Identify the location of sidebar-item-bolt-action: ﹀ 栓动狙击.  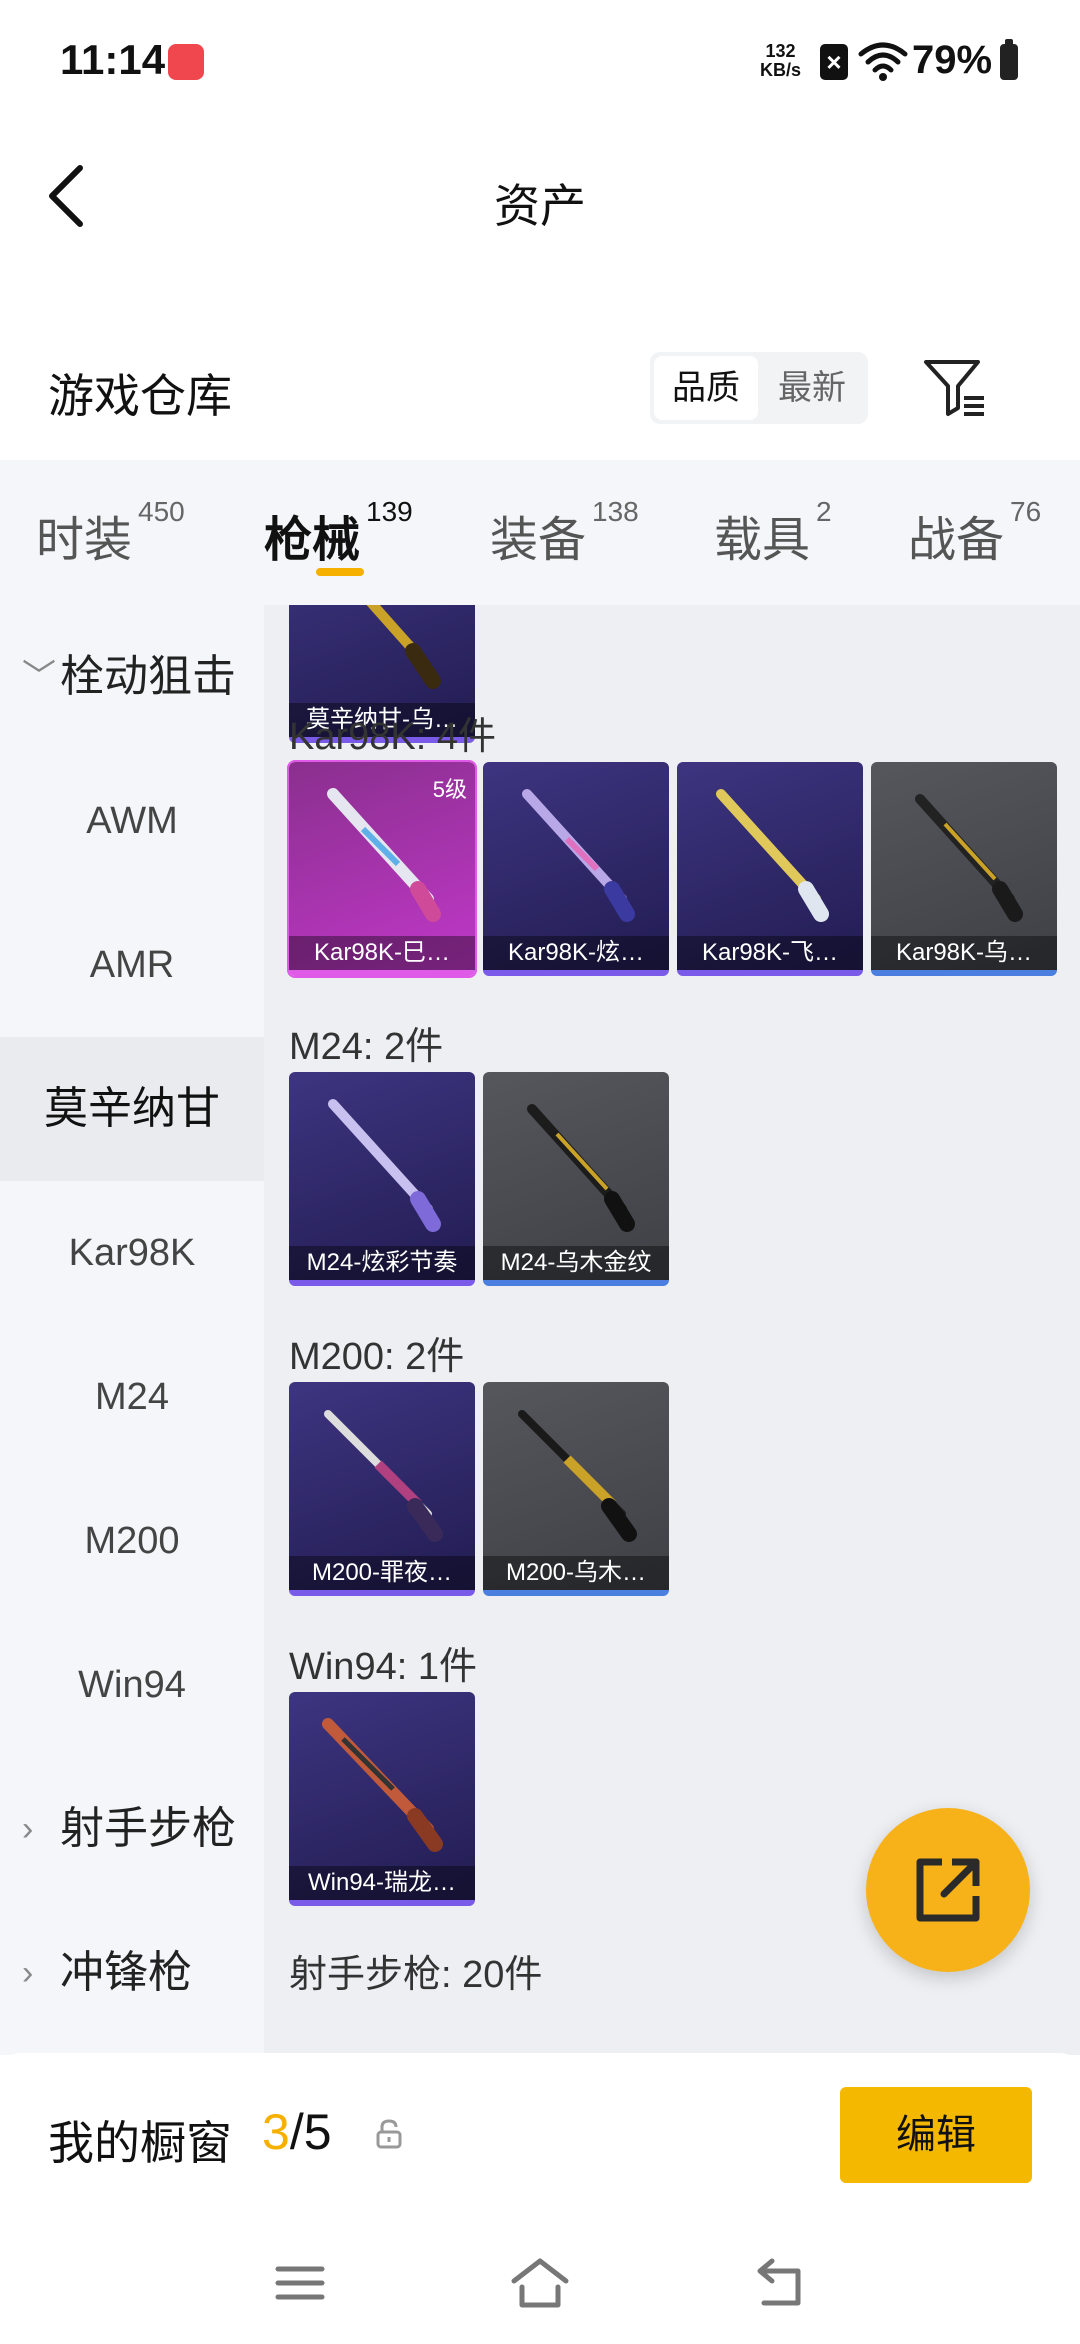
(132, 677).